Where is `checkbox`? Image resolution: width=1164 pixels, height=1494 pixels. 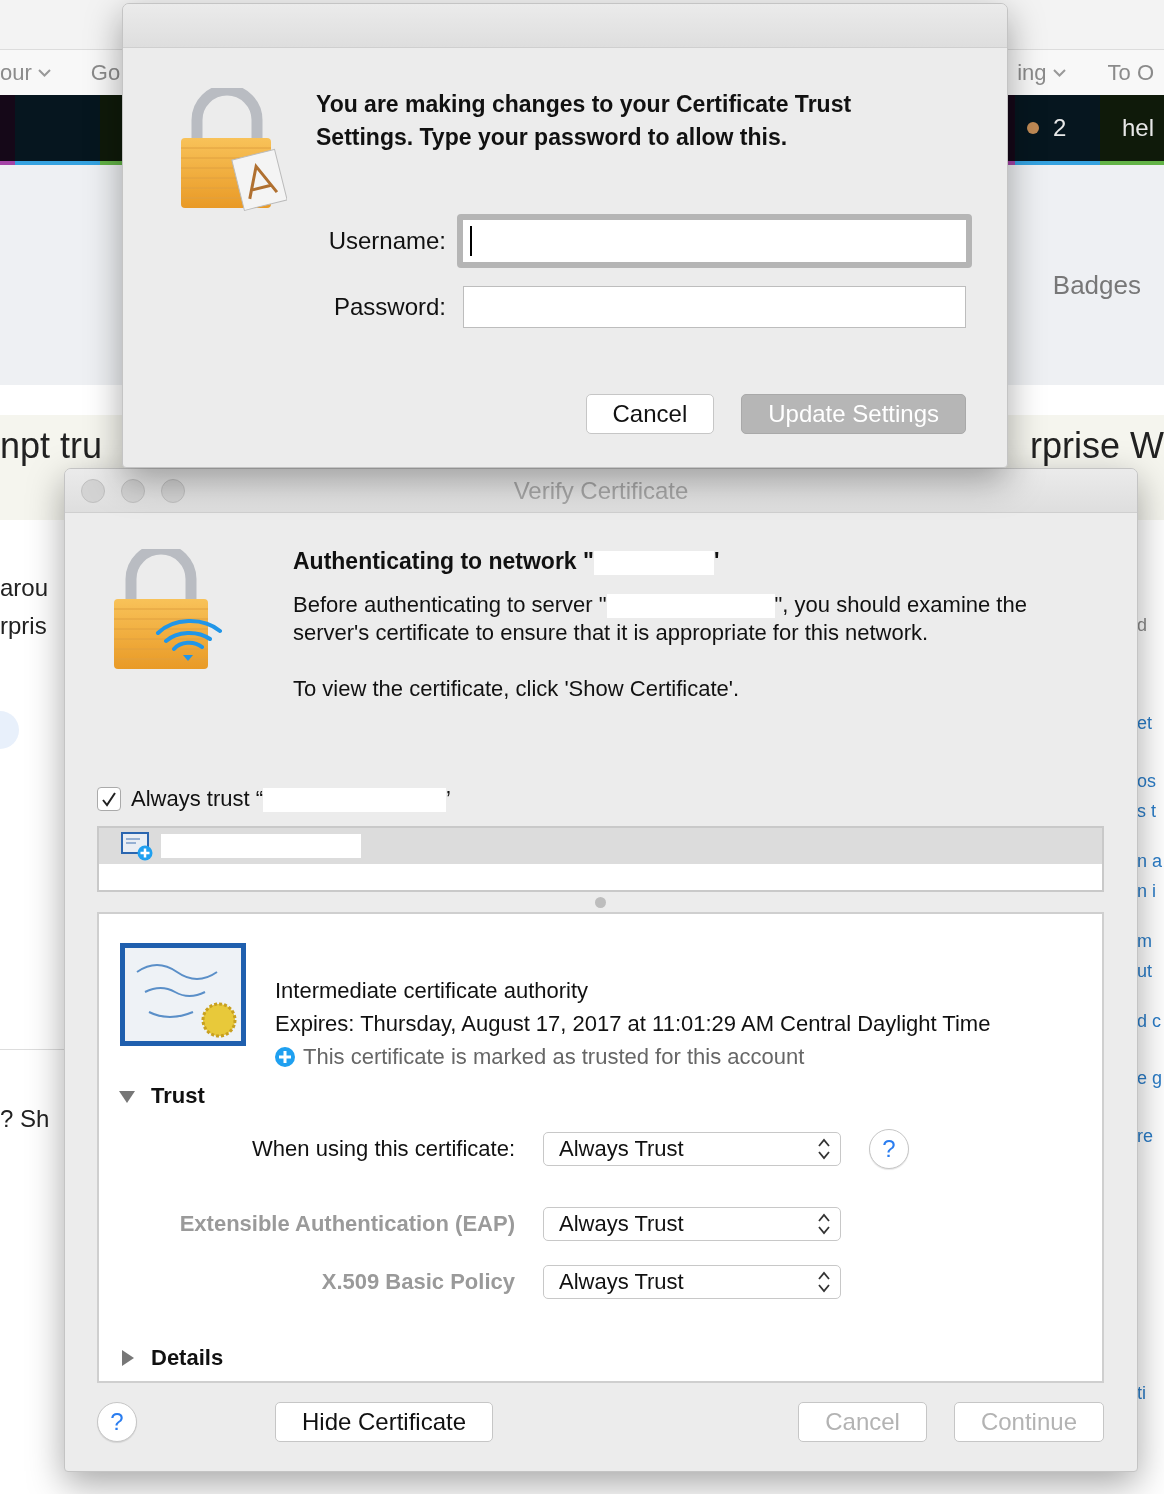
checkbox is located at coordinates (109, 799).